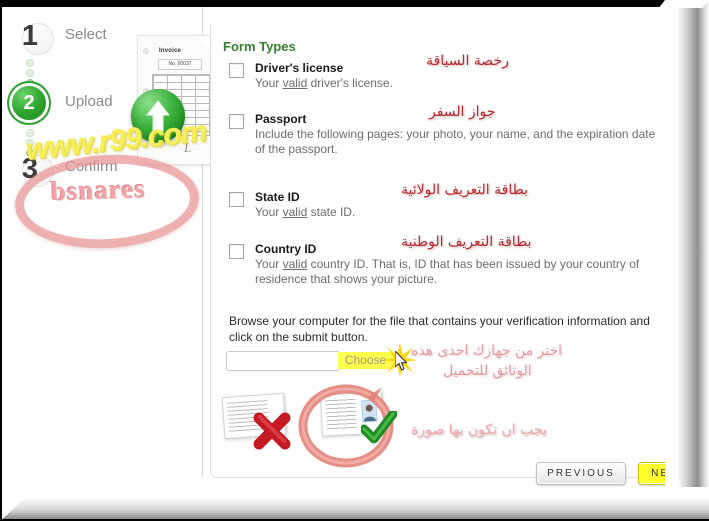 This screenshot has width=709, height=521. I want to click on option-label-state-id: State ID, so click(277, 197).